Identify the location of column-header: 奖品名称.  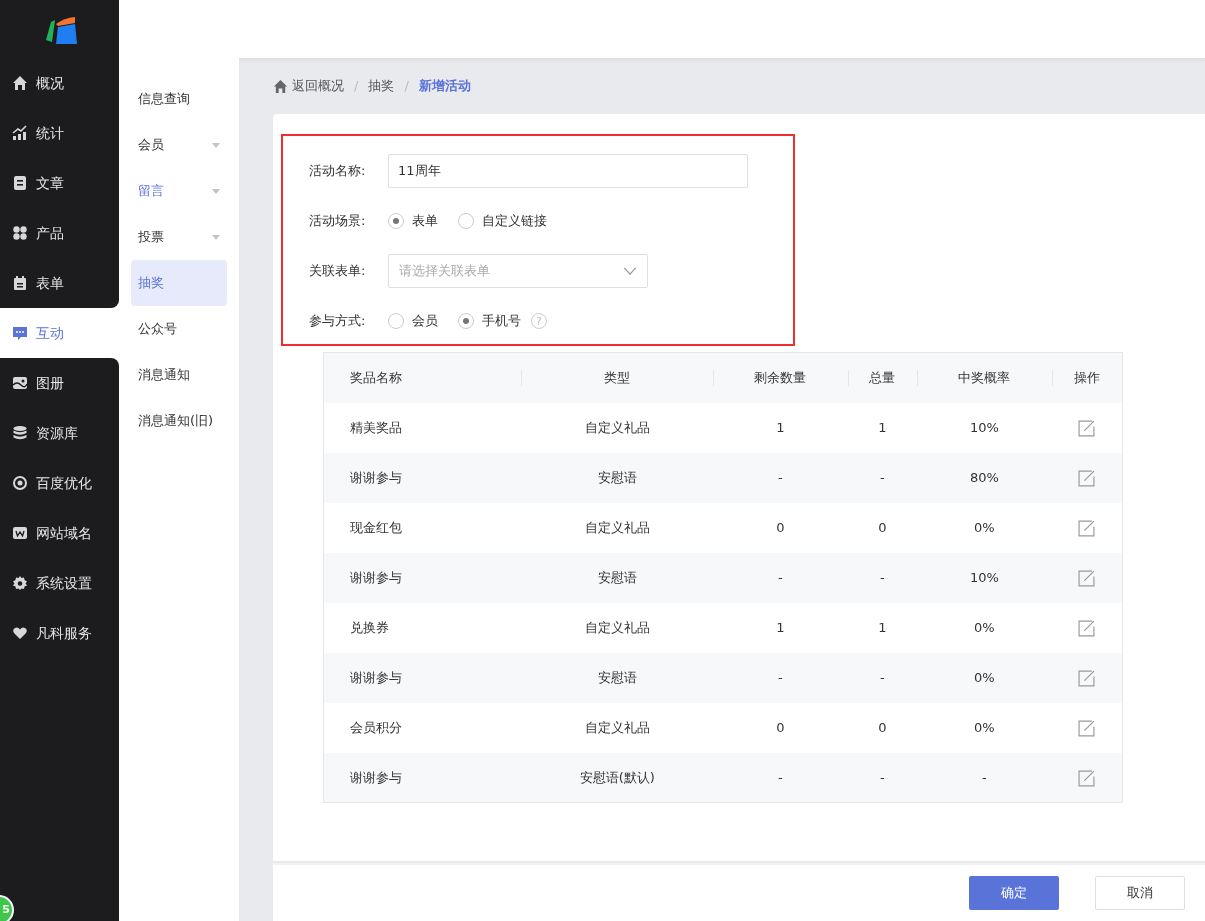
(422, 377).